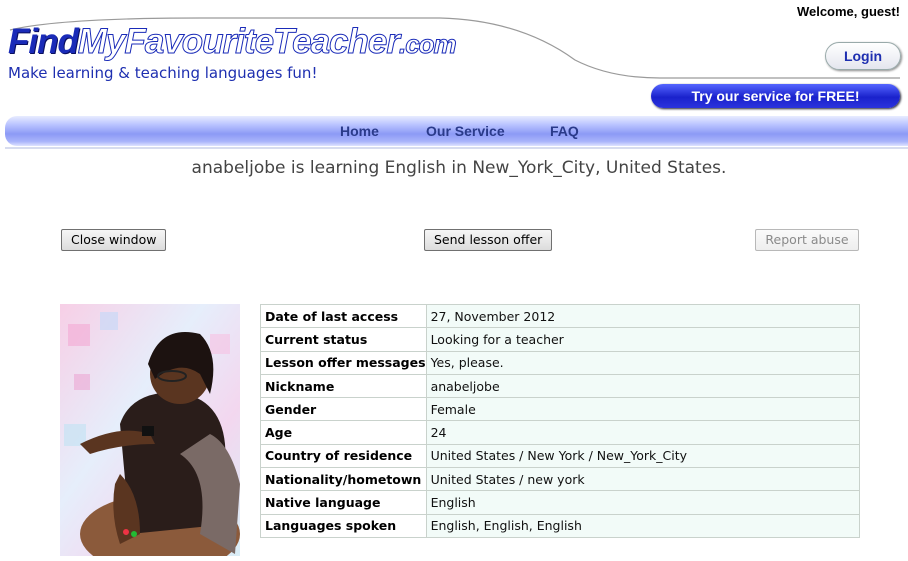 Image resolution: width=908 pixels, height=561 pixels. I want to click on row-value: Female, so click(643, 409).